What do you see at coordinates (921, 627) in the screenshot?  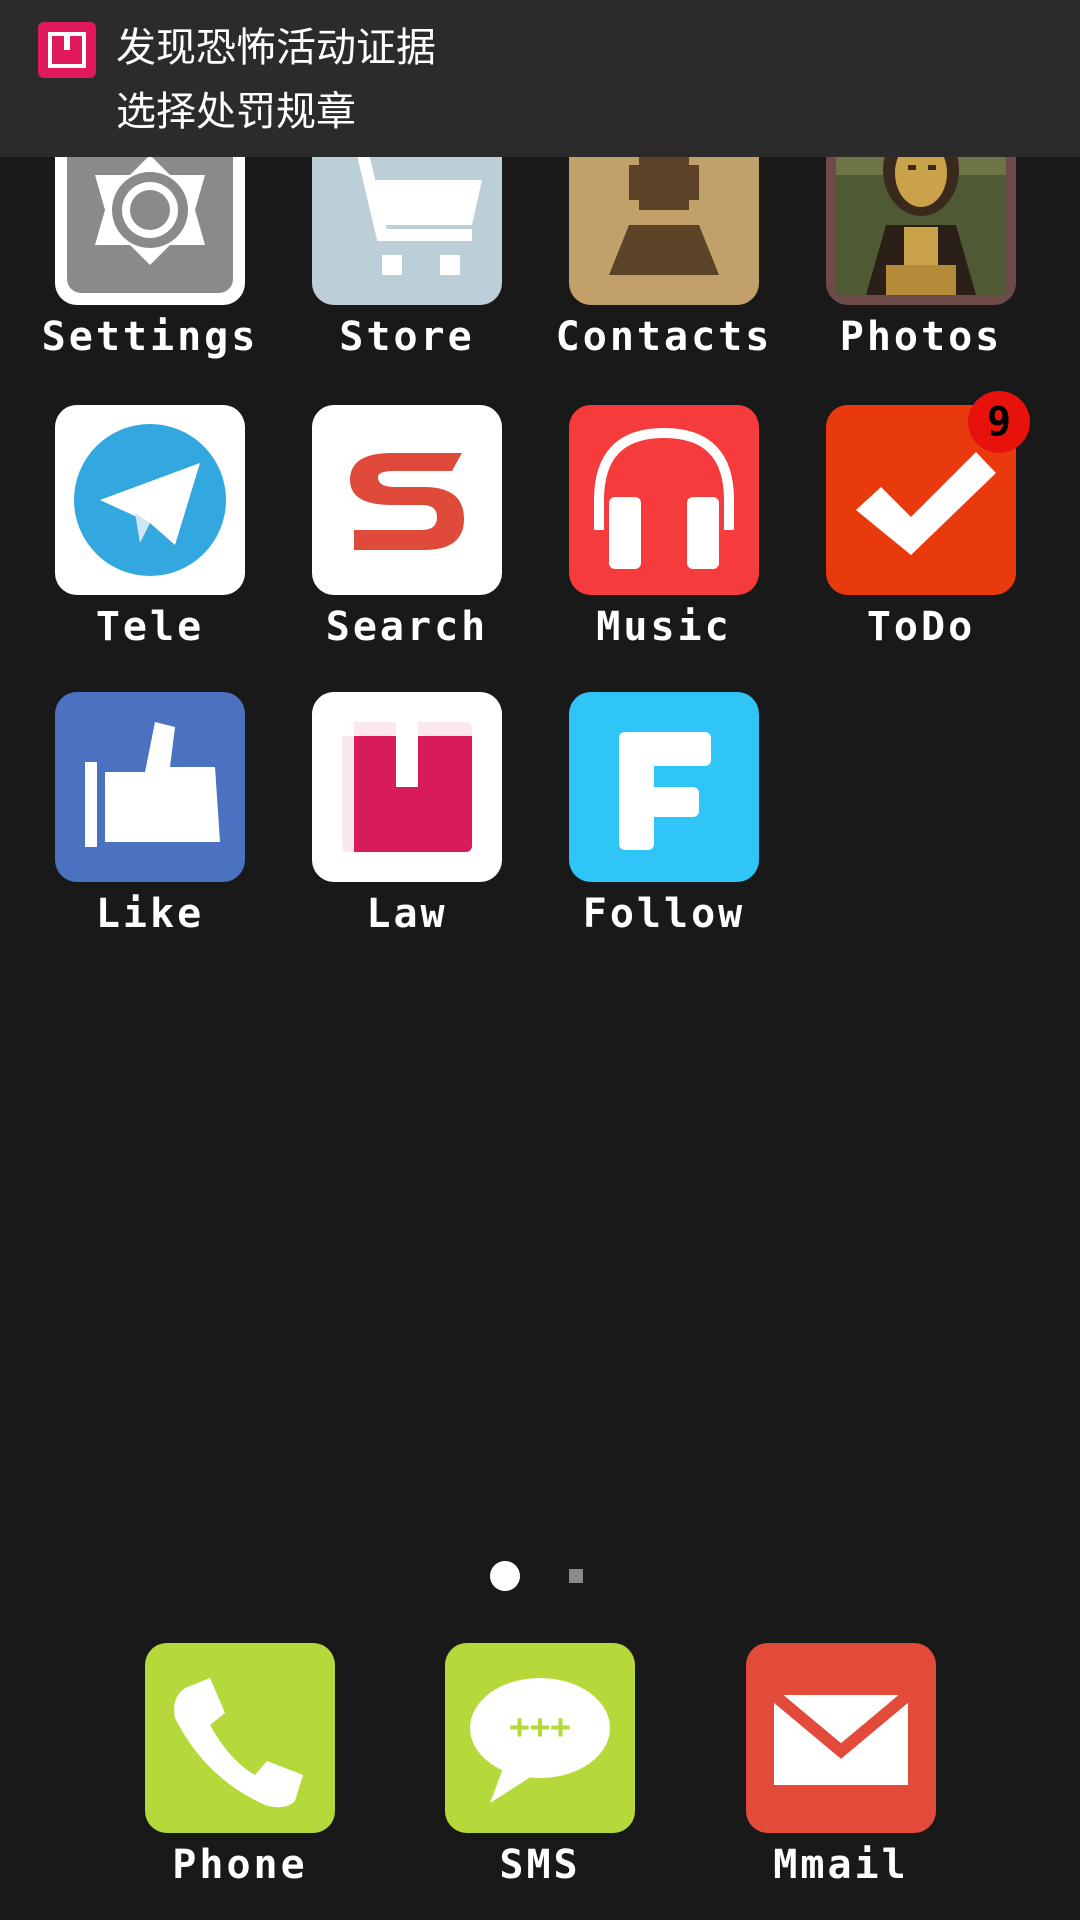 I see `app-label-todo: ToDo` at bounding box center [921, 627].